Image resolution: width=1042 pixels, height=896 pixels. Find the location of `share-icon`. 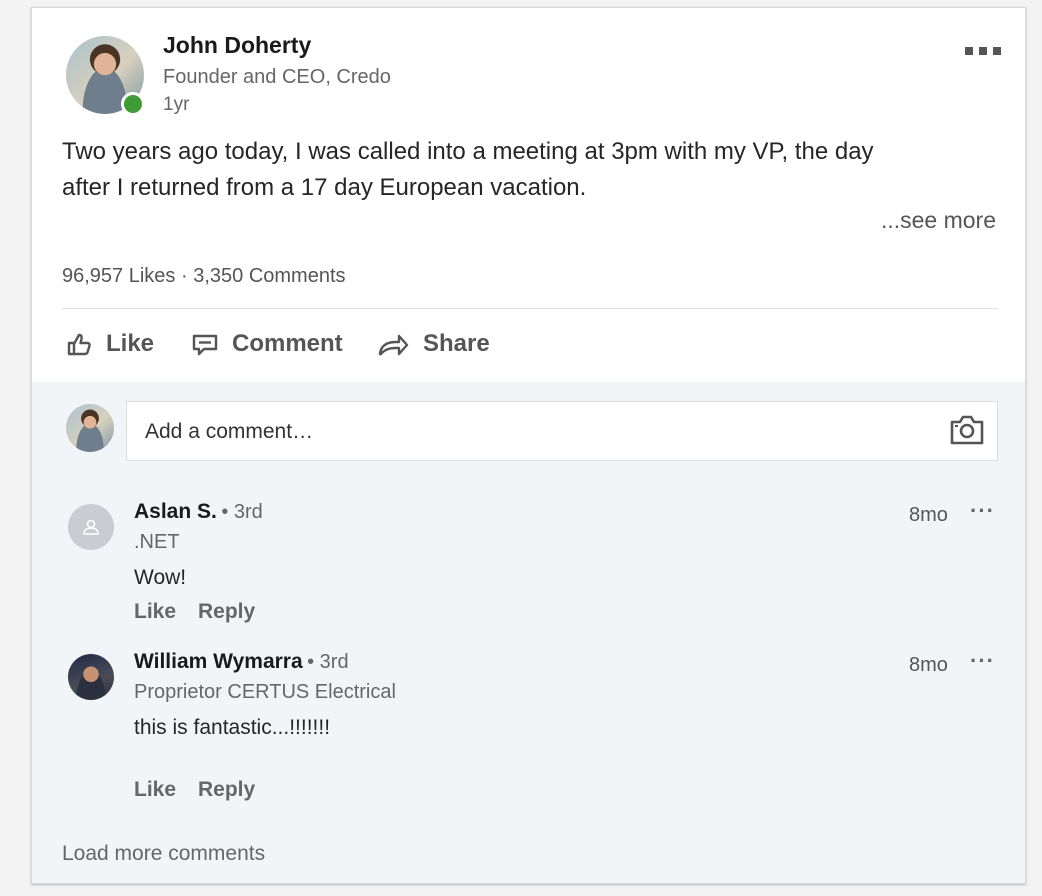

share-icon is located at coordinates (393, 345).